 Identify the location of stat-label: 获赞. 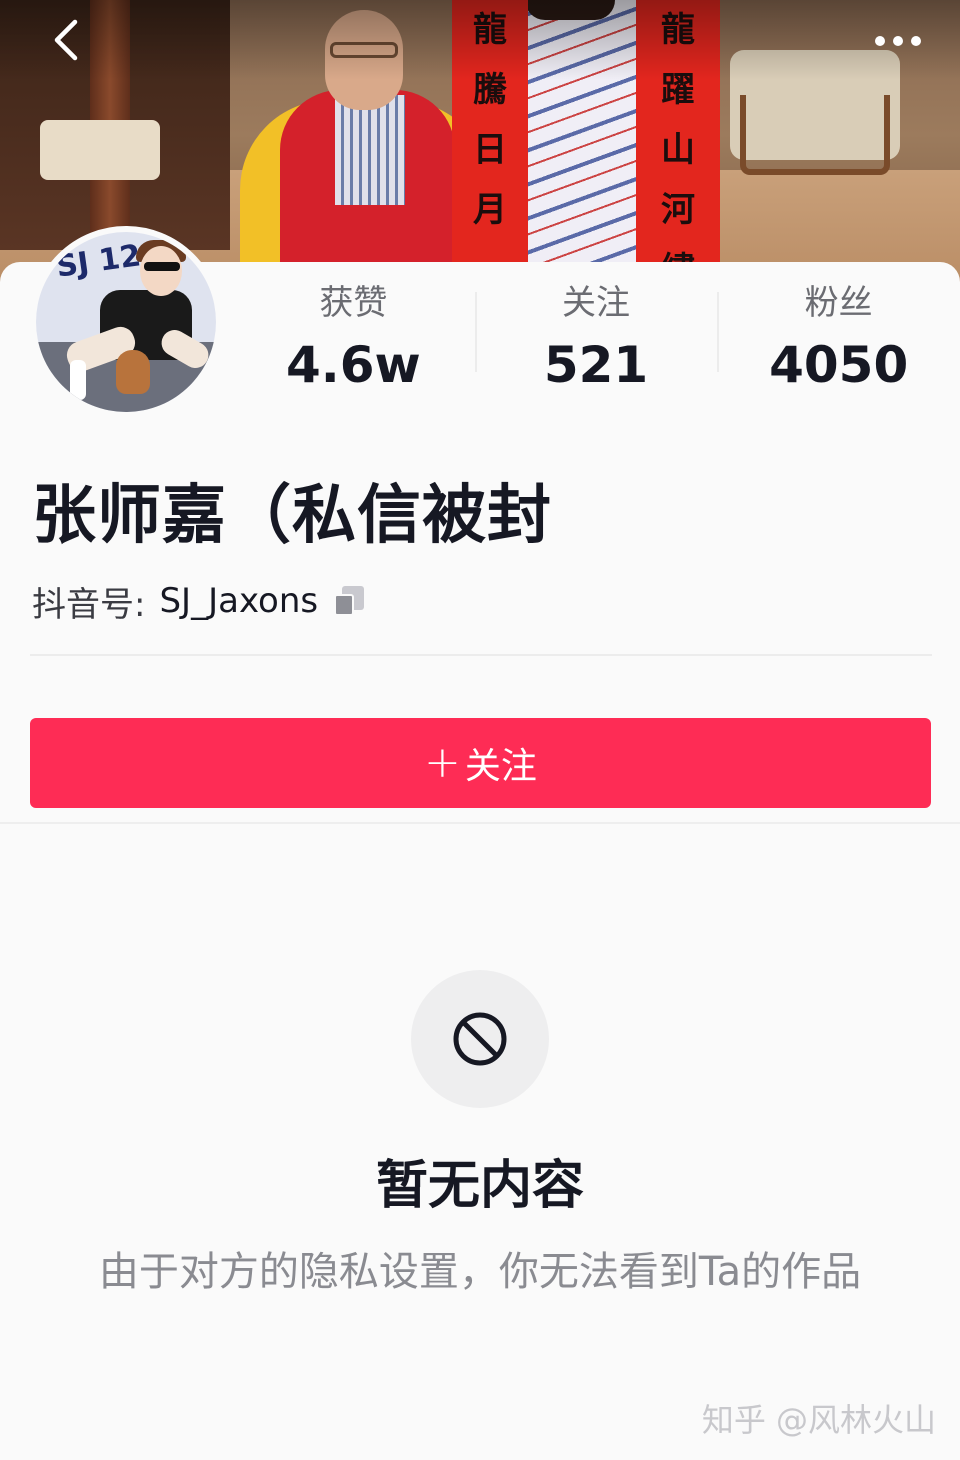
(353, 303).